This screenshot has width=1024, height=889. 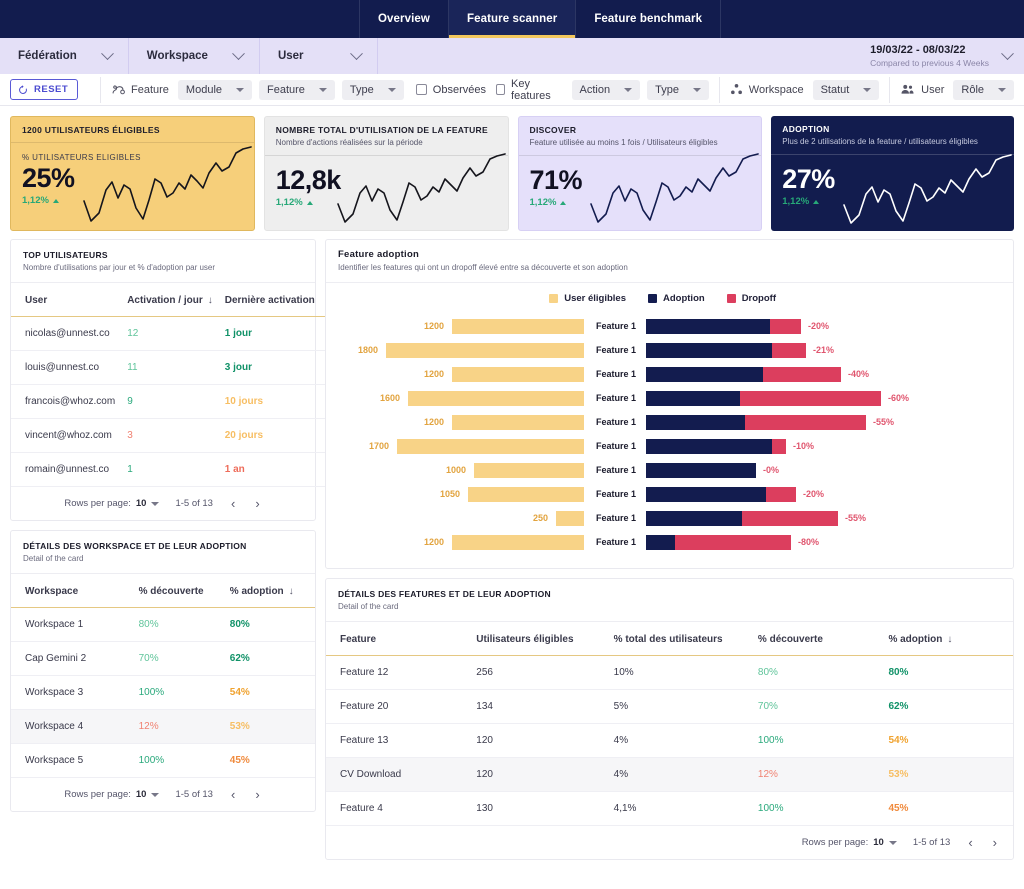 I want to click on table-row: francois@whoz.com 9 10 jours, so click(x=170, y=401).